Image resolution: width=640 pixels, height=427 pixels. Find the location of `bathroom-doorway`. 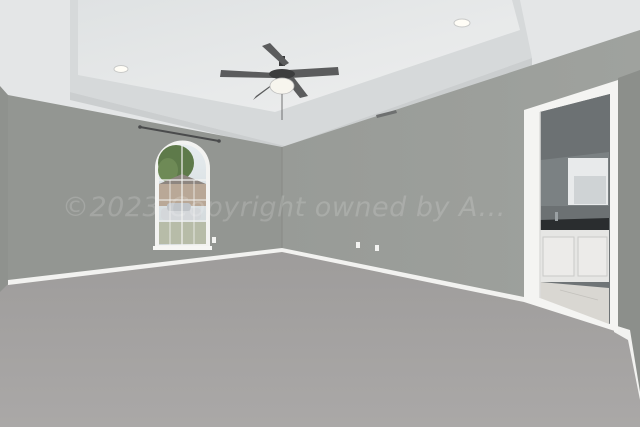

bathroom-doorway is located at coordinates (571, 206).